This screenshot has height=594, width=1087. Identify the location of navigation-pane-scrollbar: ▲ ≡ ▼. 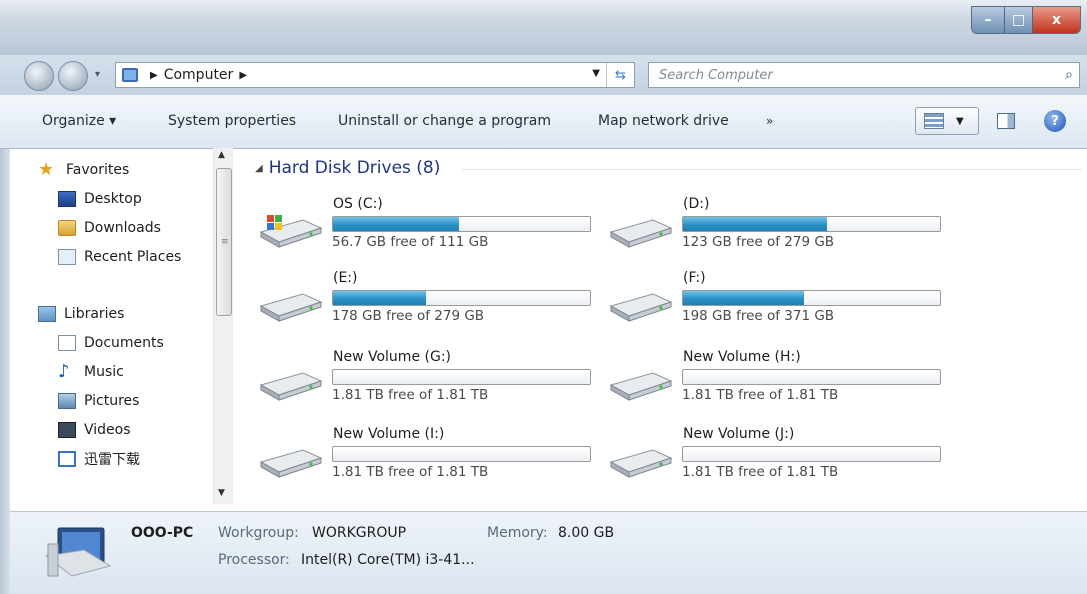
(223, 326).